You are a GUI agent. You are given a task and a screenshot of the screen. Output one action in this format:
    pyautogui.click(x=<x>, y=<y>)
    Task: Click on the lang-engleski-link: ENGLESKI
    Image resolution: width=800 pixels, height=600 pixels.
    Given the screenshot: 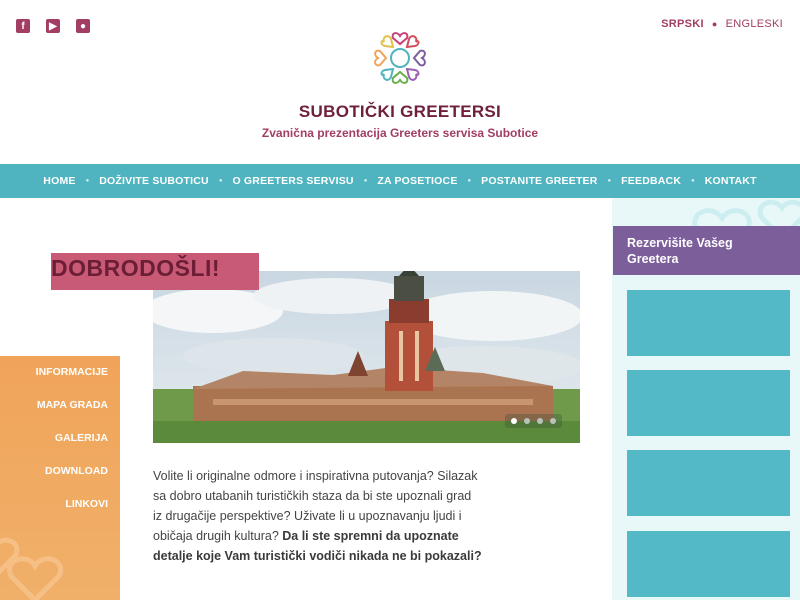 What is the action you would take?
    pyautogui.click(x=754, y=24)
    